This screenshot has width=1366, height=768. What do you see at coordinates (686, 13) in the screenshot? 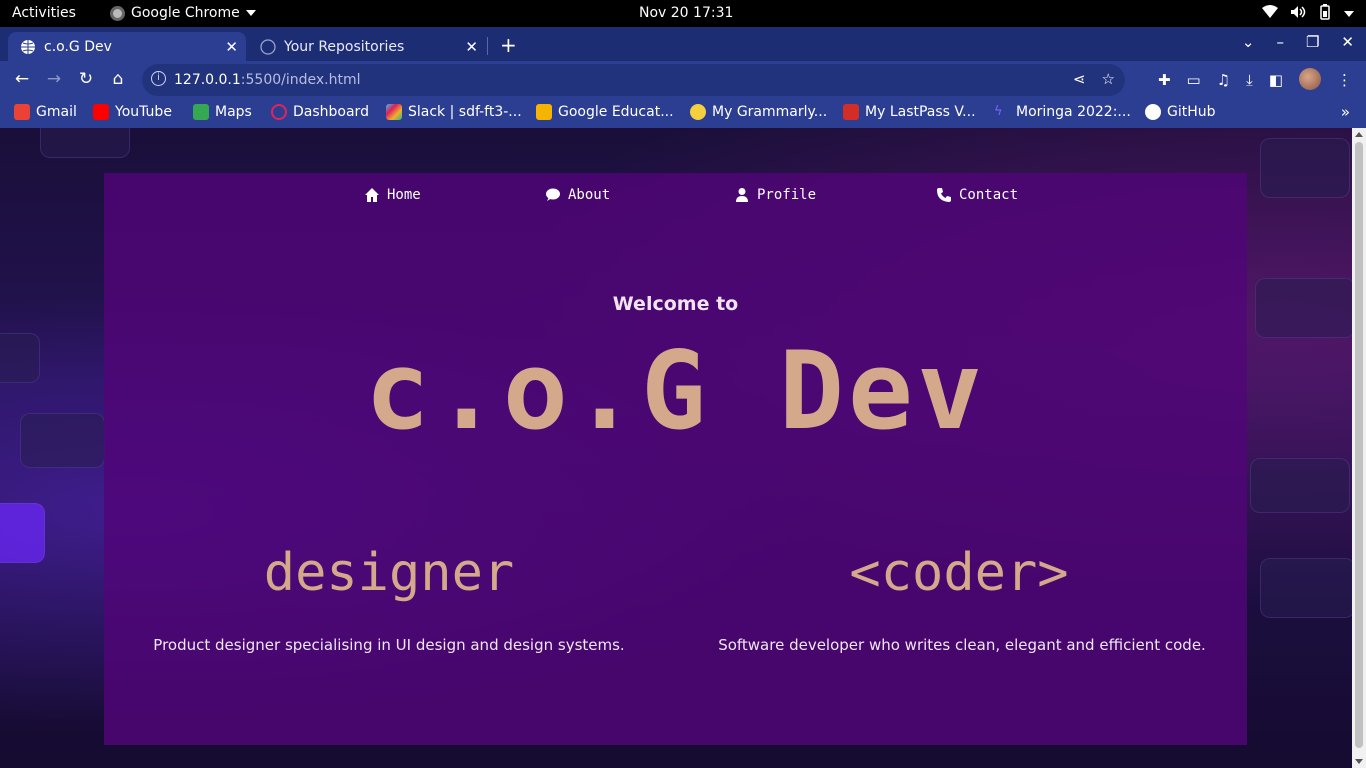
I see `clock: Nov 20 17:31` at bounding box center [686, 13].